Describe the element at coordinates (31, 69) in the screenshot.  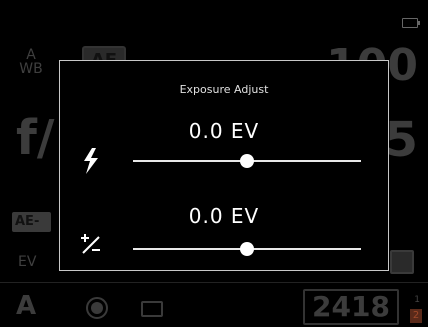
I see `wb-label: WB` at that location.